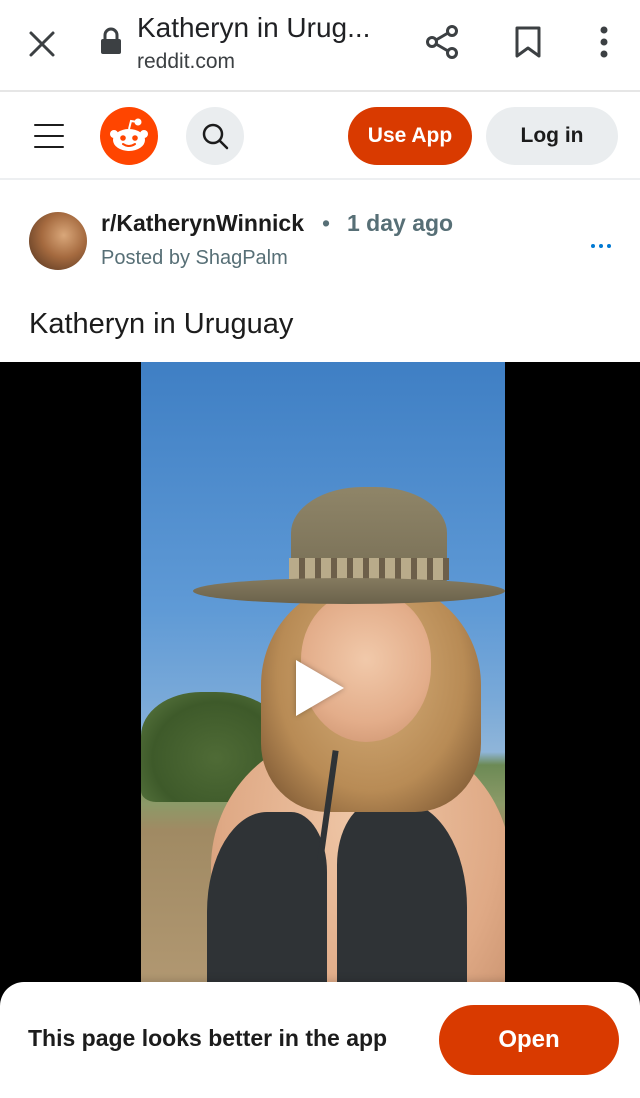  What do you see at coordinates (552, 136) in the screenshot?
I see `login-button: Log in` at bounding box center [552, 136].